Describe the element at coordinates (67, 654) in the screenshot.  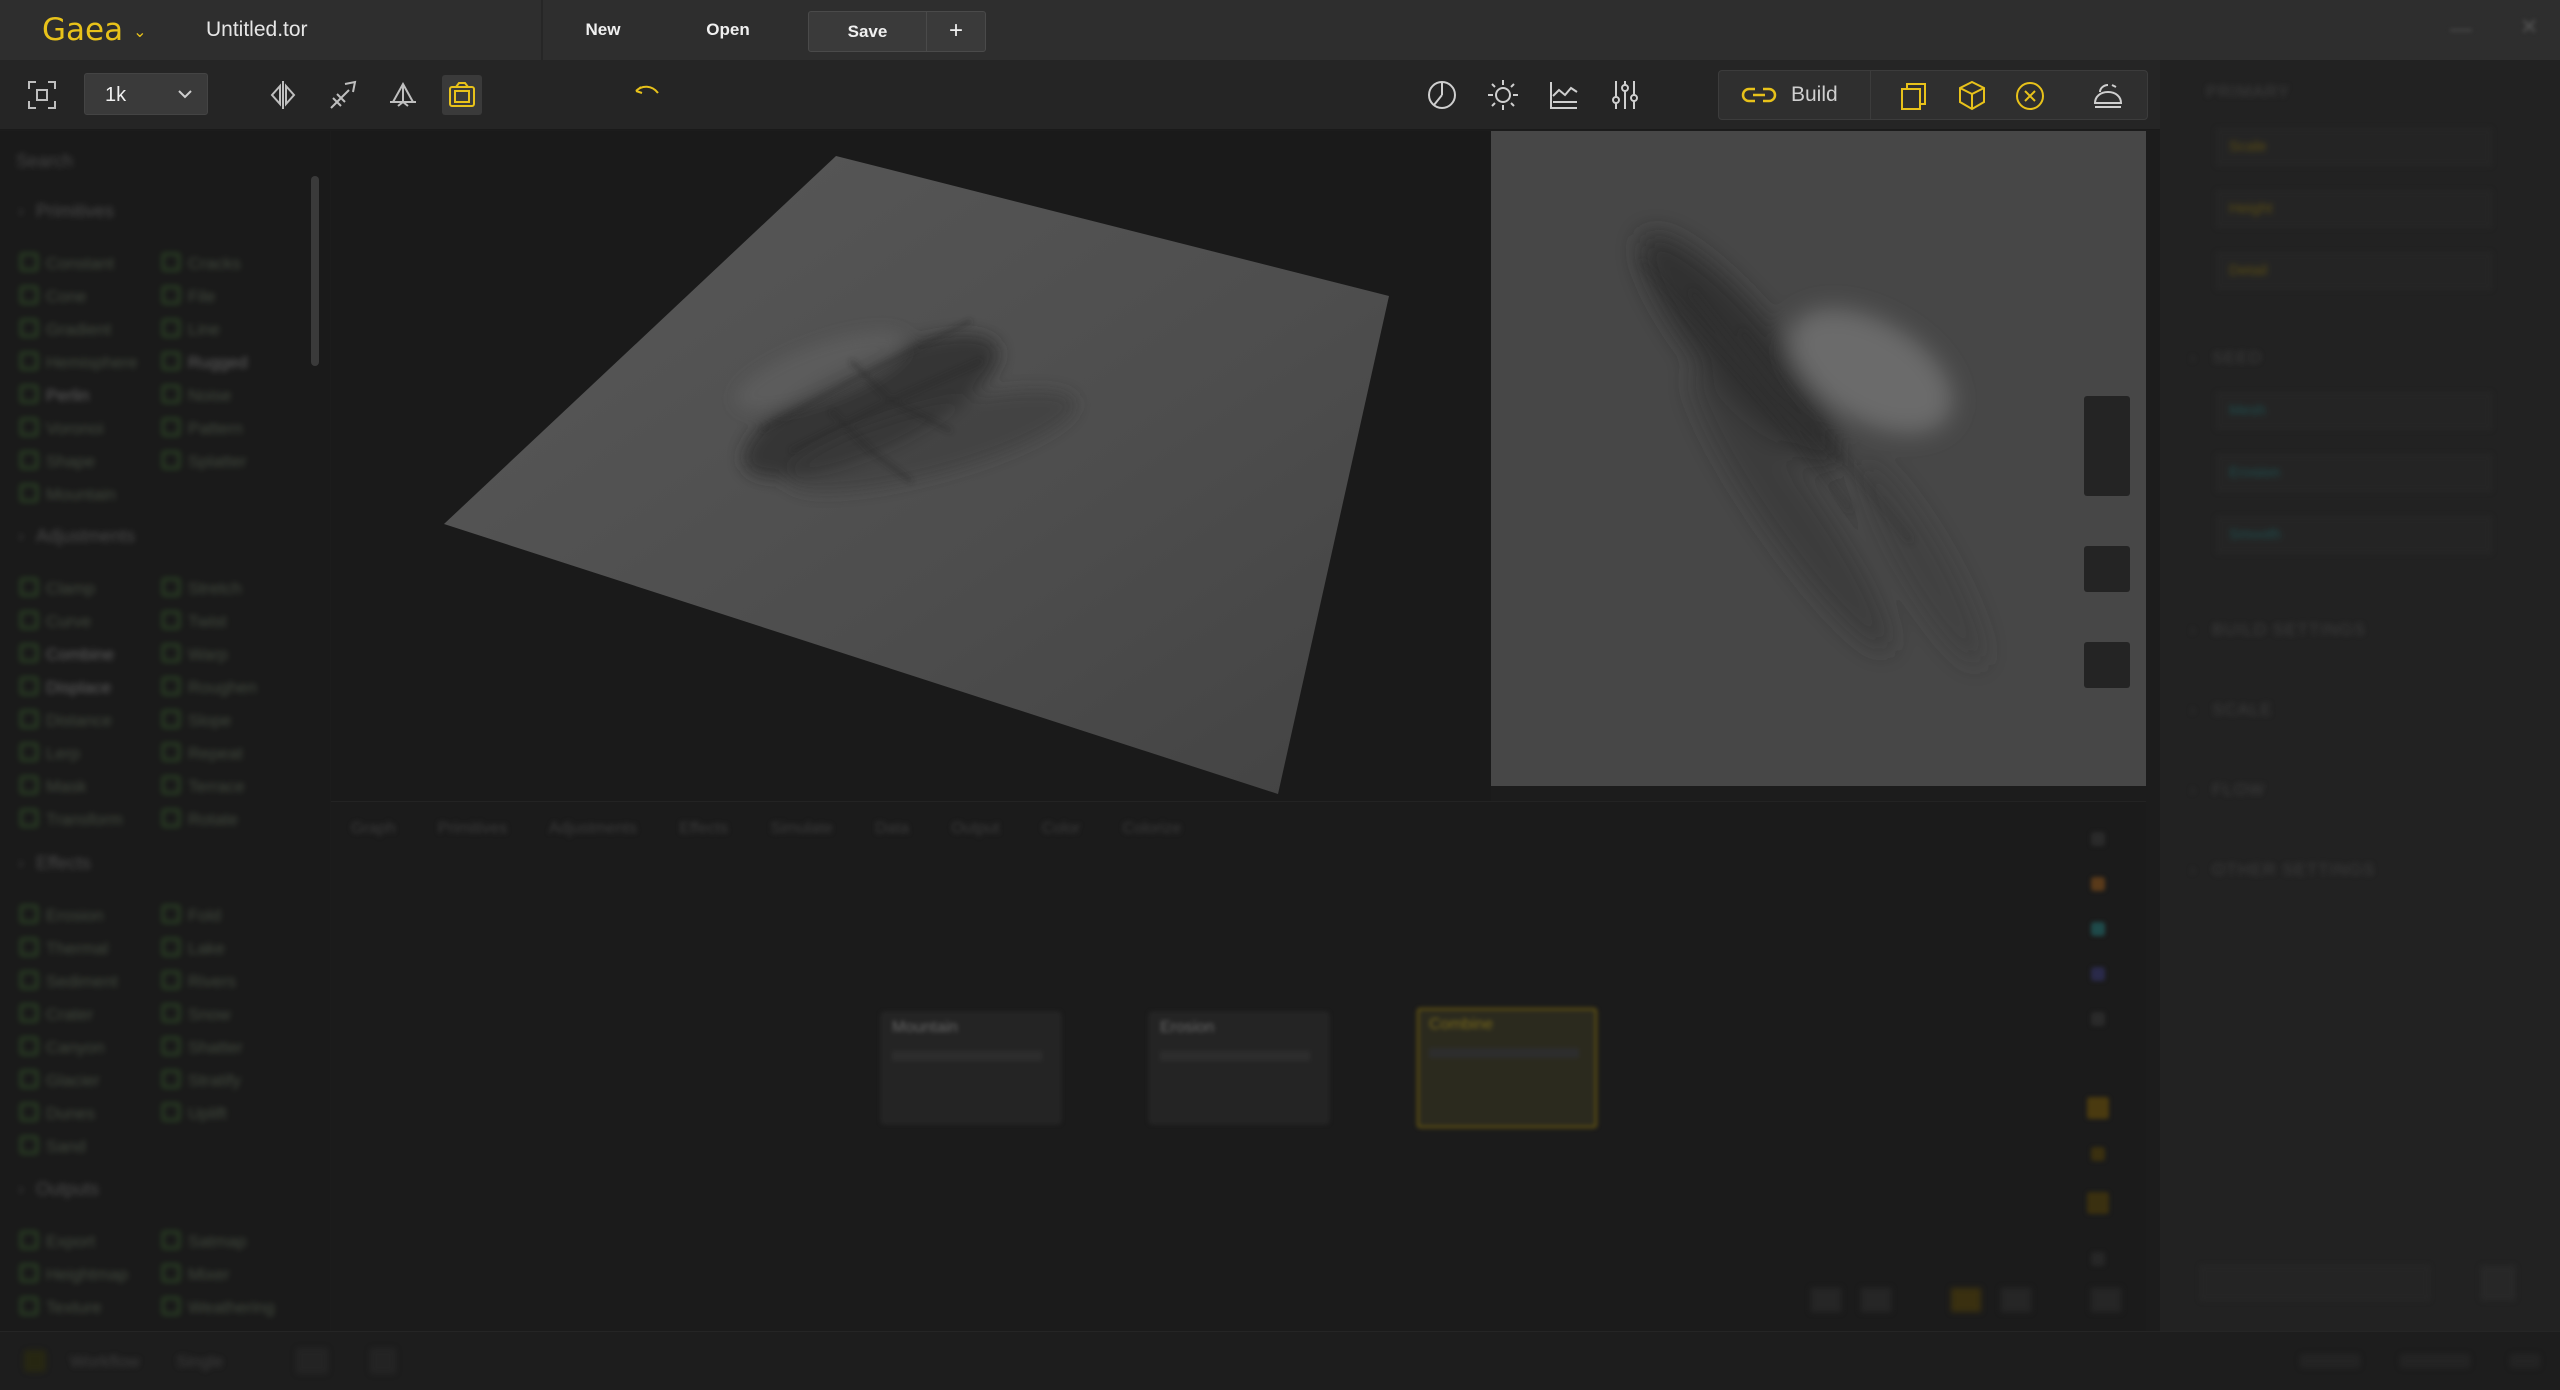
I see `list-item: Combine` at that location.